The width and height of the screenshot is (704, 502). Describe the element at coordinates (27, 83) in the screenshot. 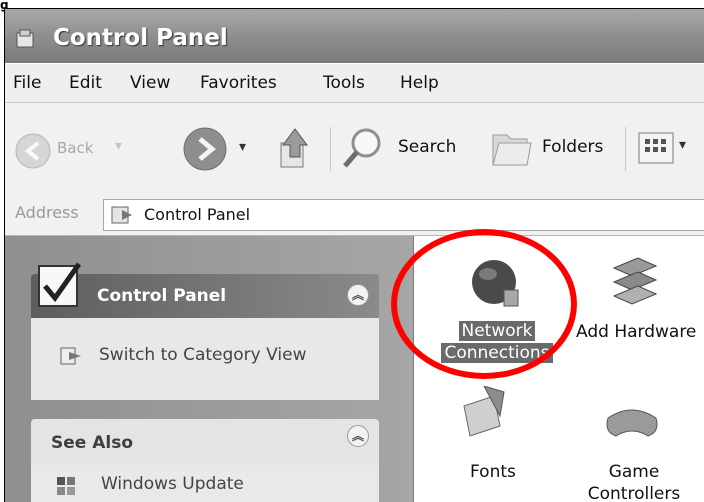

I see `menu-file: File` at that location.